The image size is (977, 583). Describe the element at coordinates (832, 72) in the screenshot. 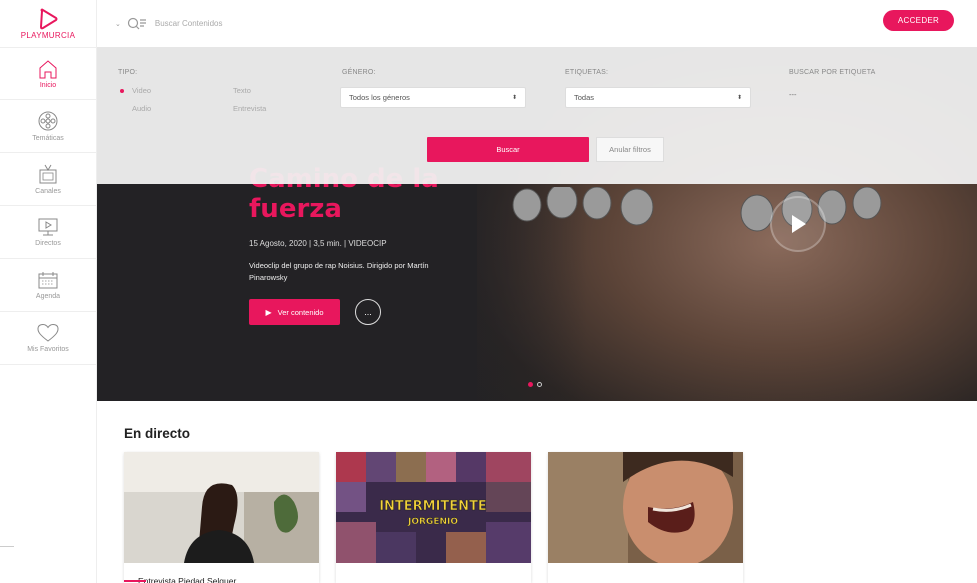

I see `search-by-tag-label: BUSCAR POR ETIQUETA` at that location.